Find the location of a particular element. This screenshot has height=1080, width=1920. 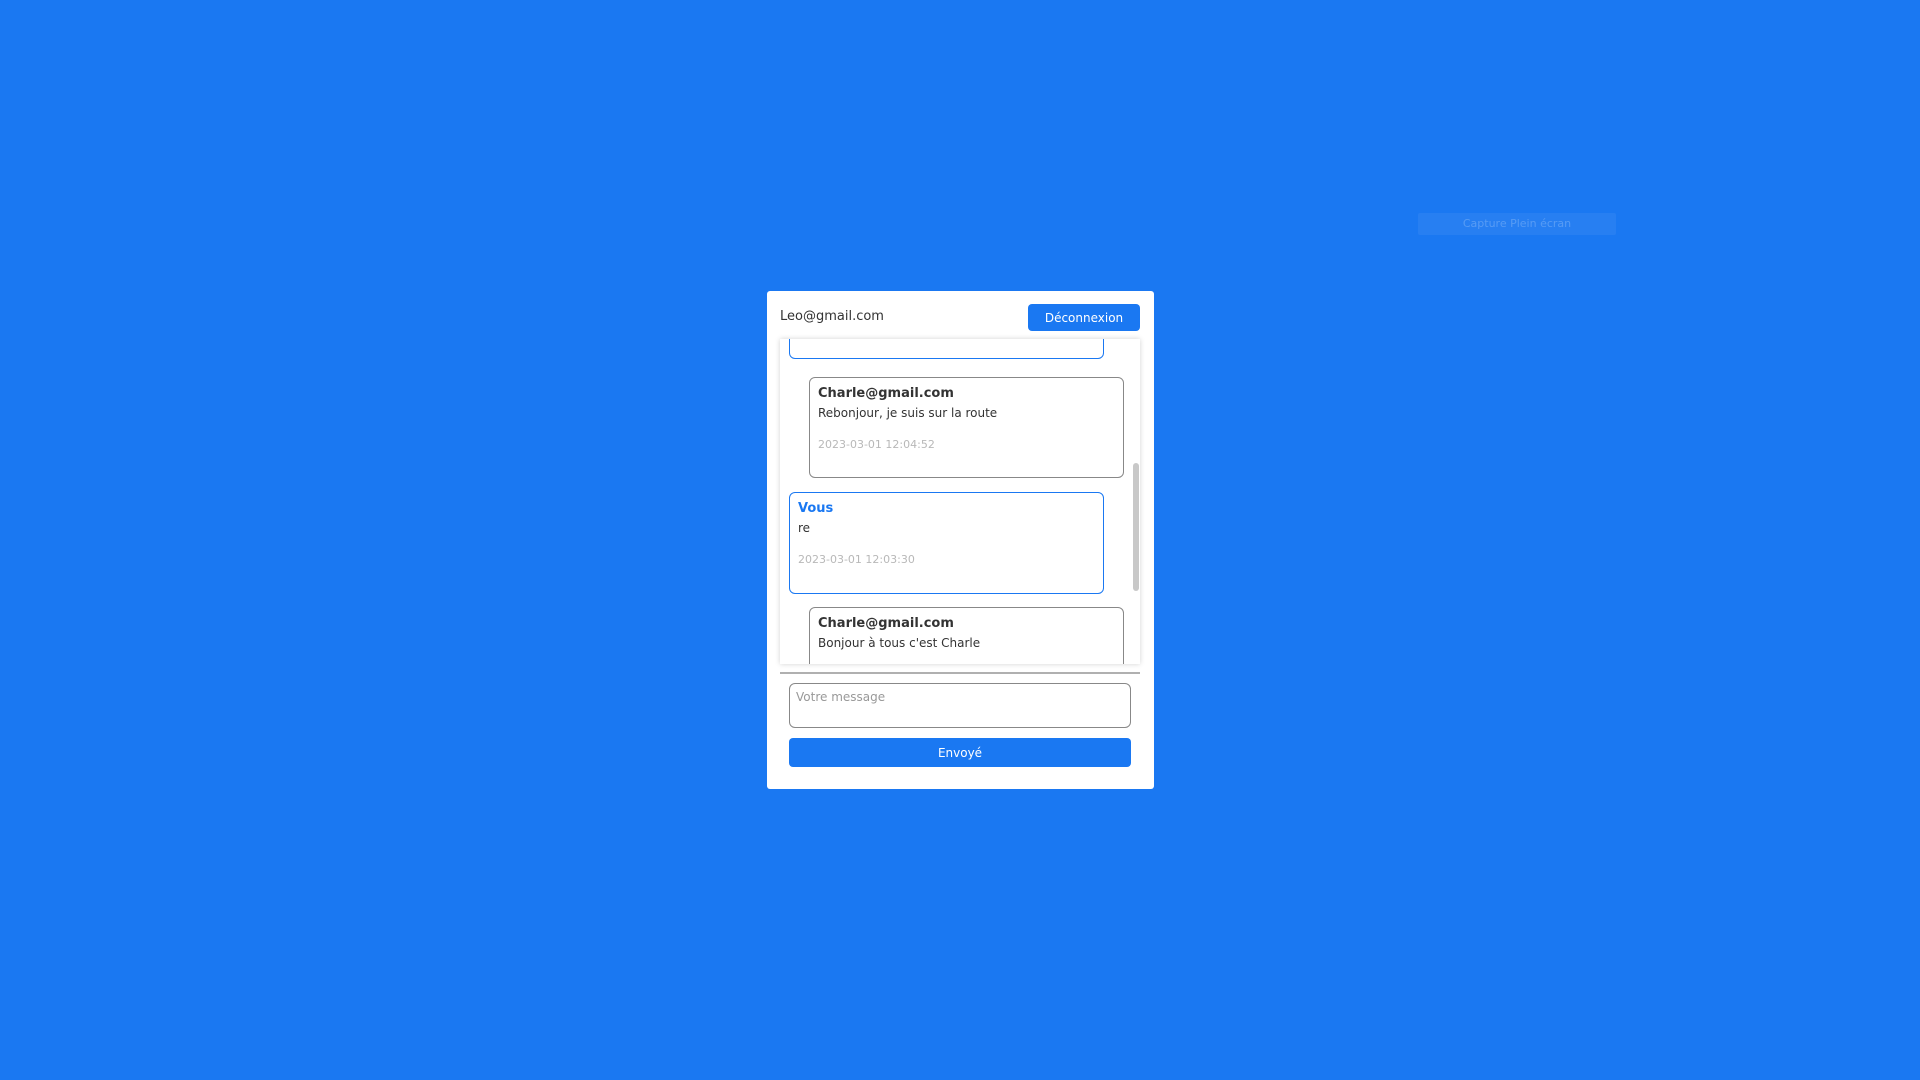

chat-header: Leo@gmail.com Déconnexion is located at coordinates (960, 317).